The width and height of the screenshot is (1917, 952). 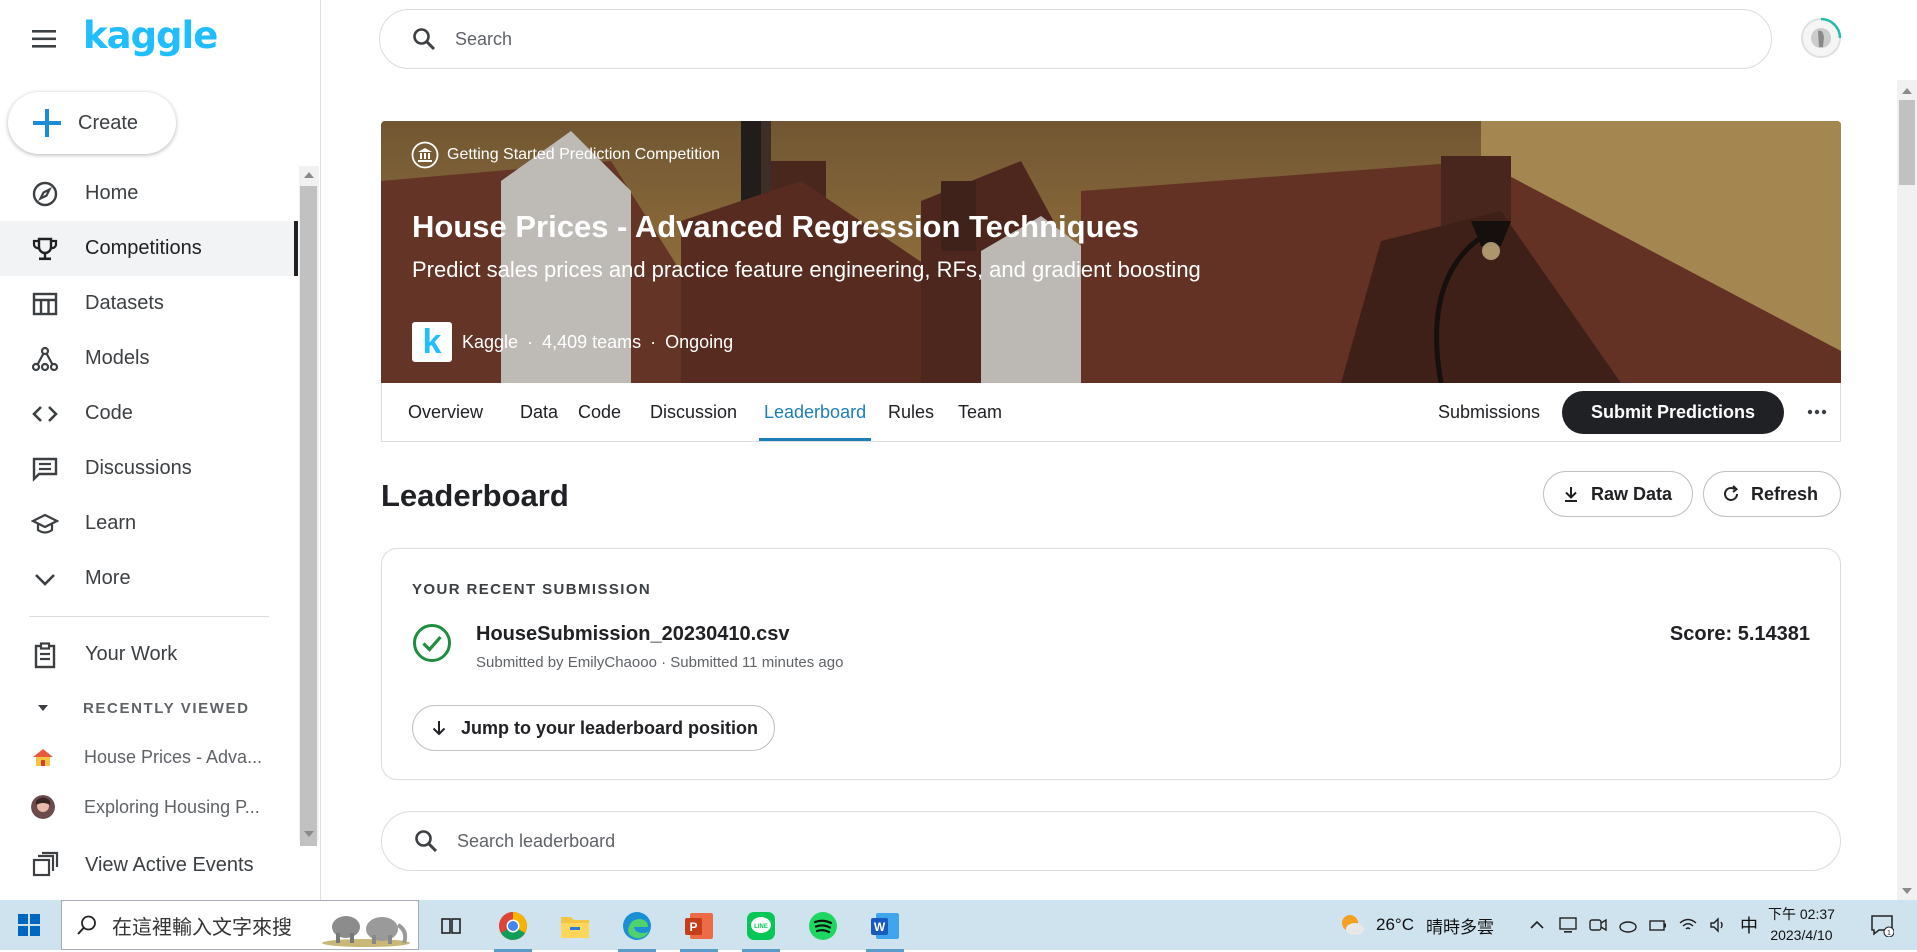 I want to click on user-avatar, so click(x=1821, y=37).